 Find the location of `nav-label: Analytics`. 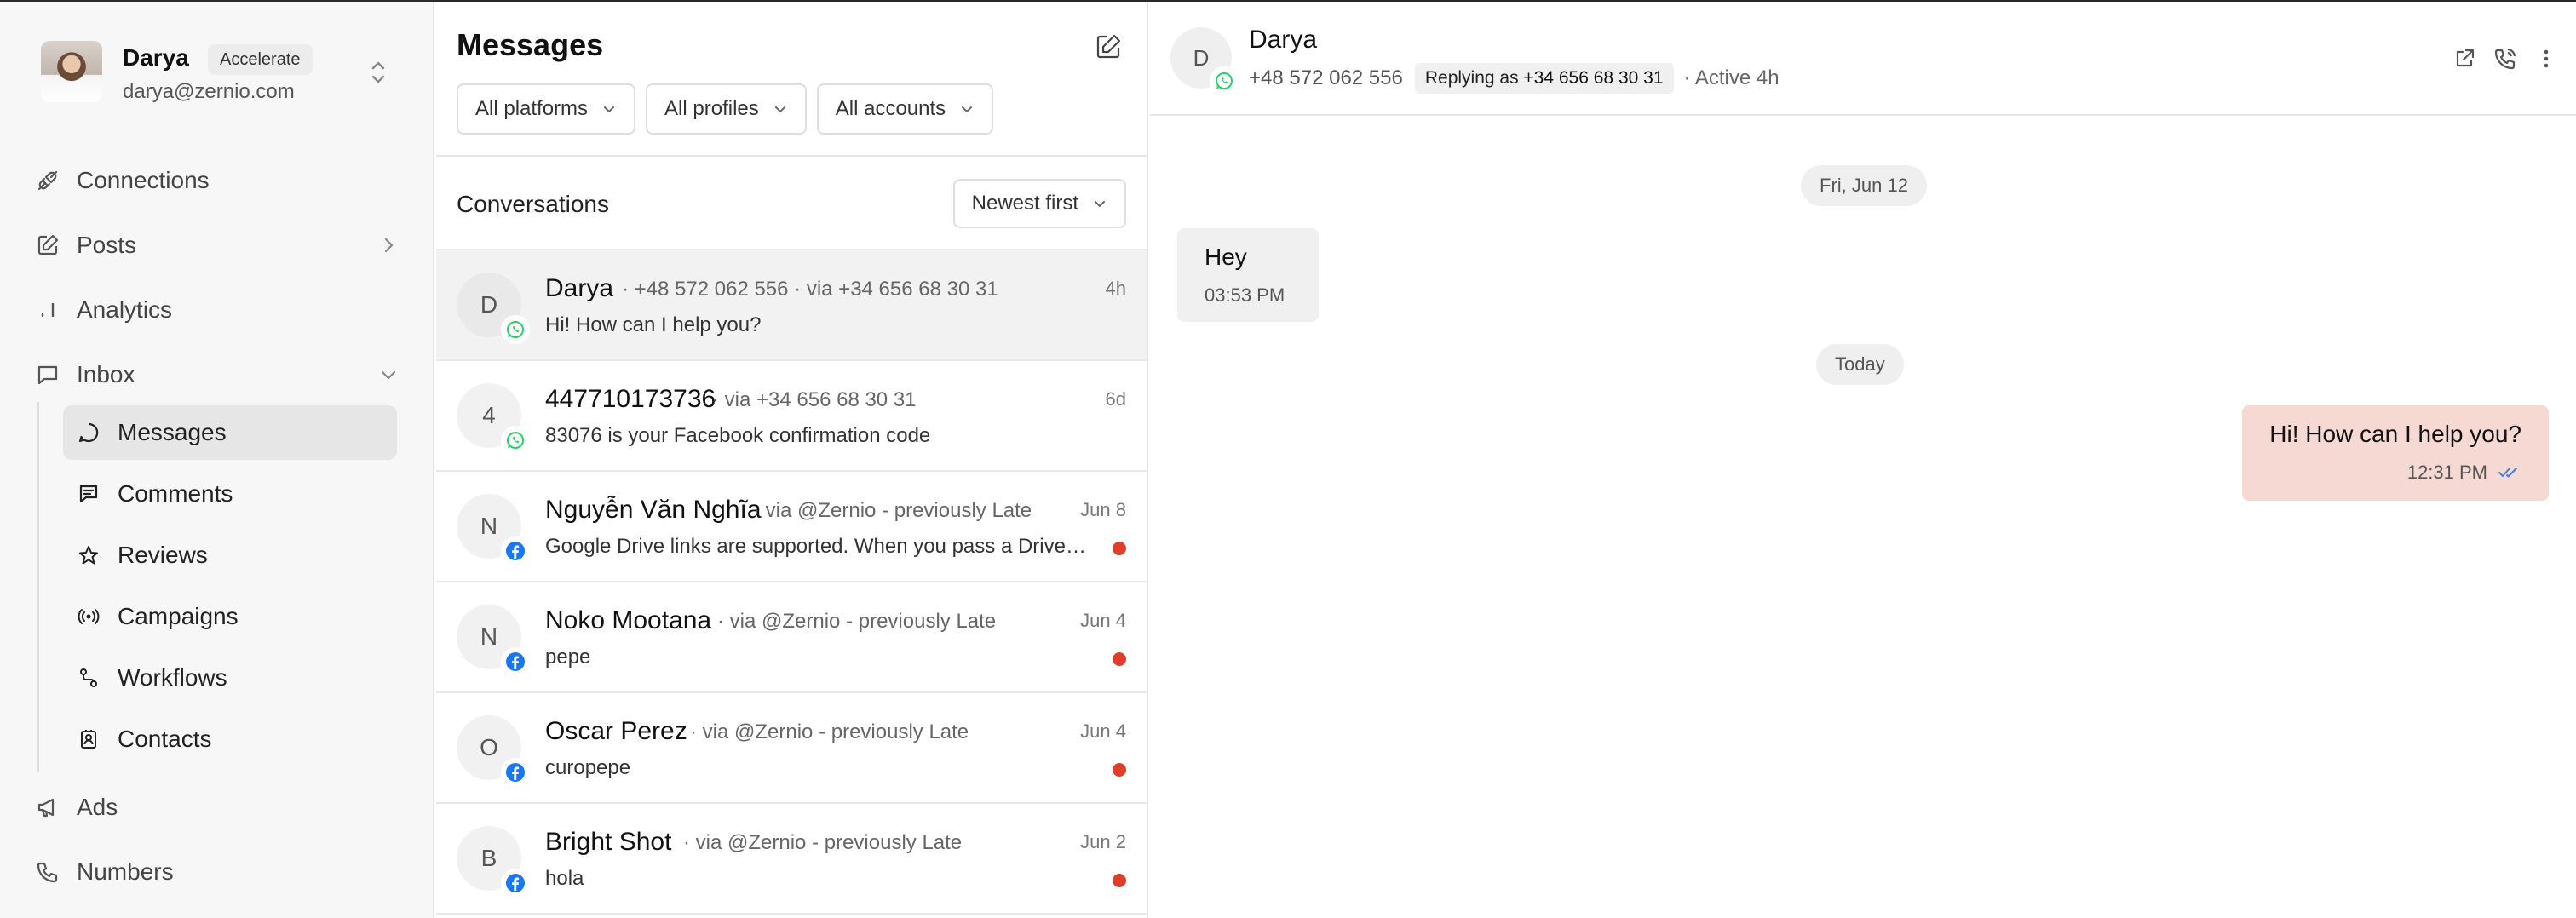

nav-label: Analytics is located at coordinates (125, 309).